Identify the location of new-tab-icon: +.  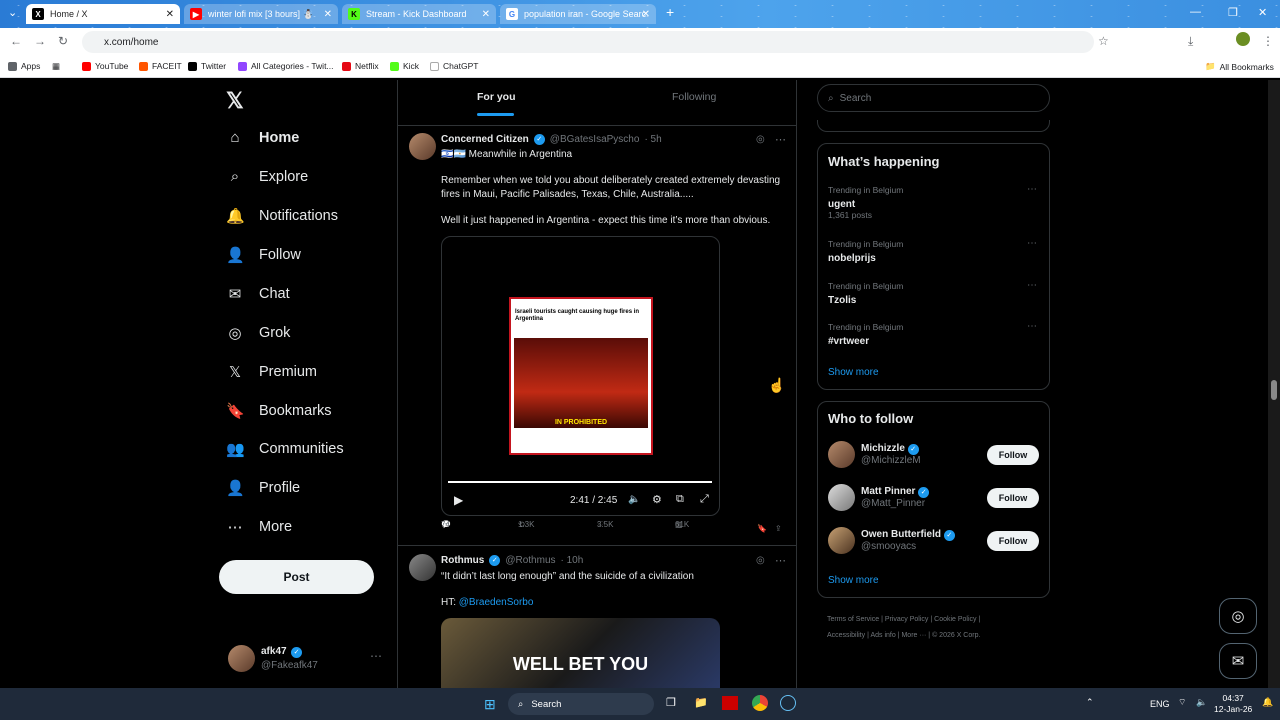
(670, 12).